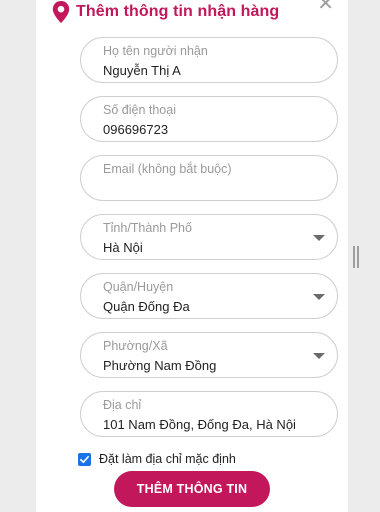  What do you see at coordinates (18, 256) in the screenshot?
I see `left-background` at bounding box center [18, 256].